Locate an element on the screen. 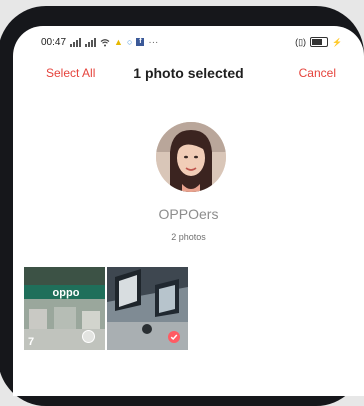 Image resolution: width=364 pixels, height=406 pixels. battery-icon is located at coordinates (319, 42).